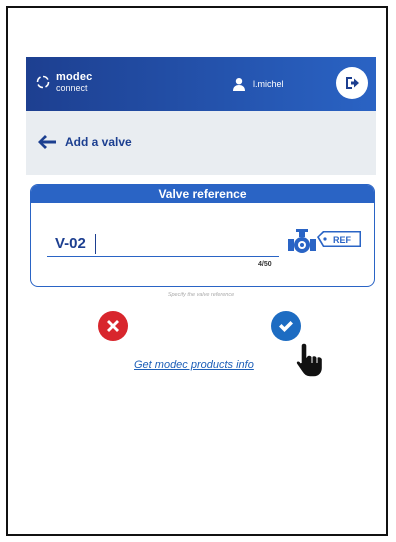  What do you see at coordinates (201, 143) in the screenshot?
I see `page-subheader: Add a valve` at bounding box center [201, 143].